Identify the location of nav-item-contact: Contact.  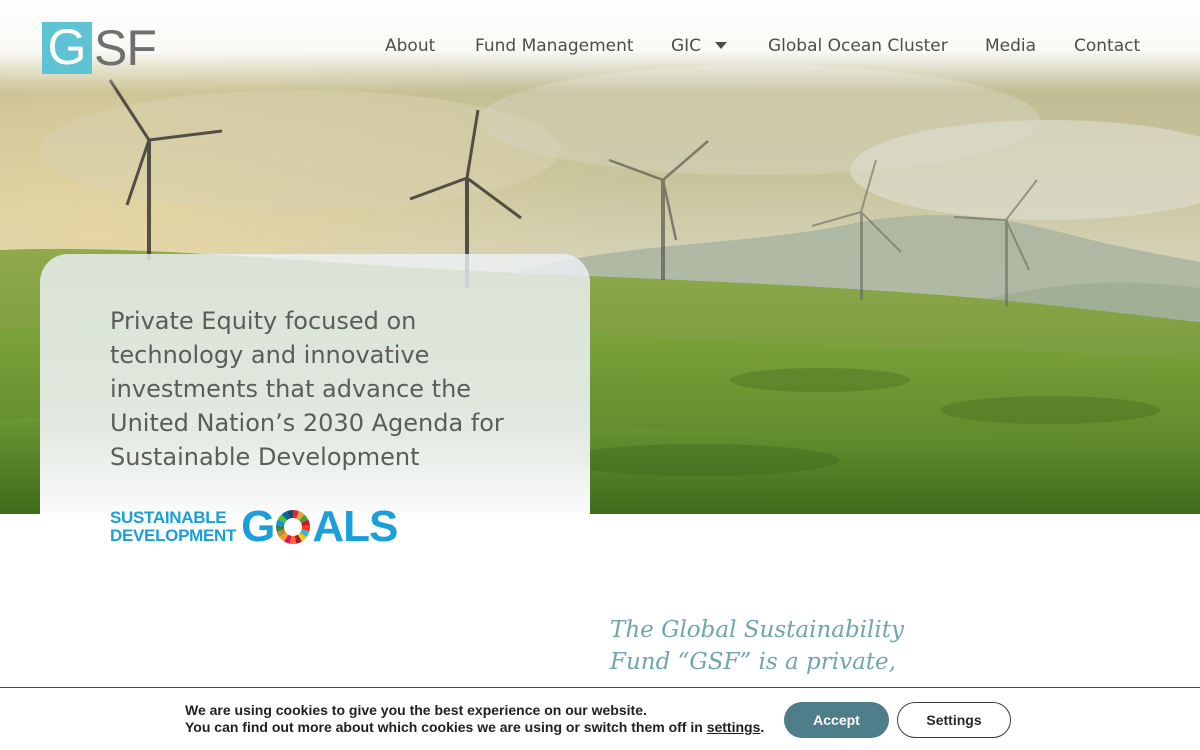
(1107, 46).